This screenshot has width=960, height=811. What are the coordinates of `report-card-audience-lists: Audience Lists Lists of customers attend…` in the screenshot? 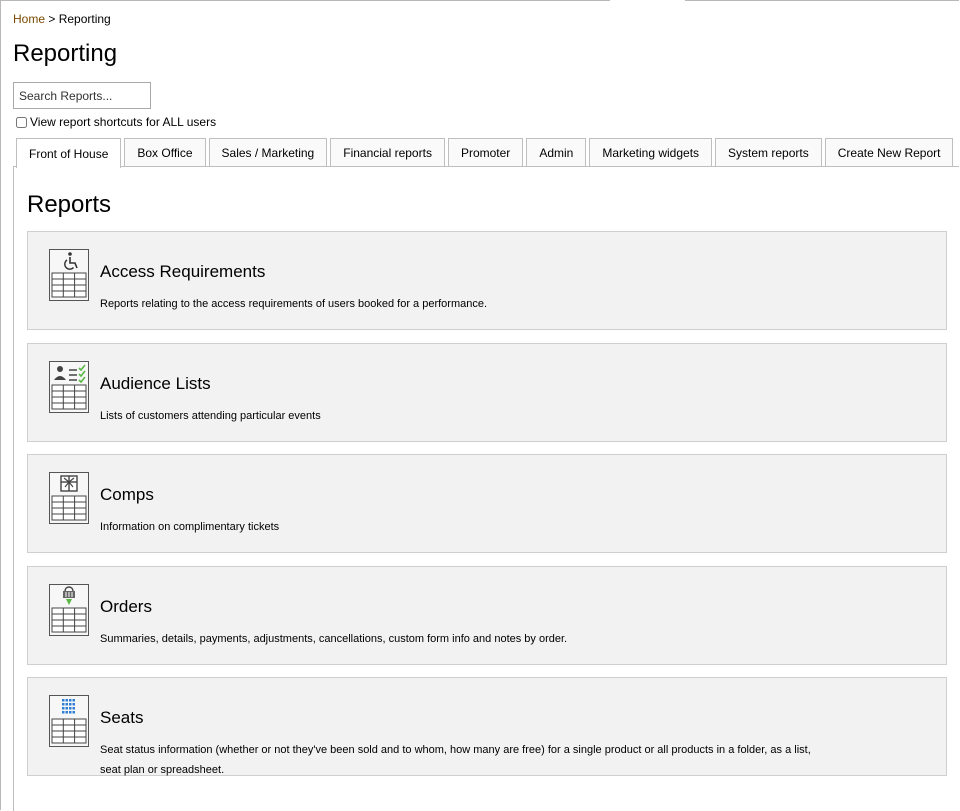 It's located at (487, 392).